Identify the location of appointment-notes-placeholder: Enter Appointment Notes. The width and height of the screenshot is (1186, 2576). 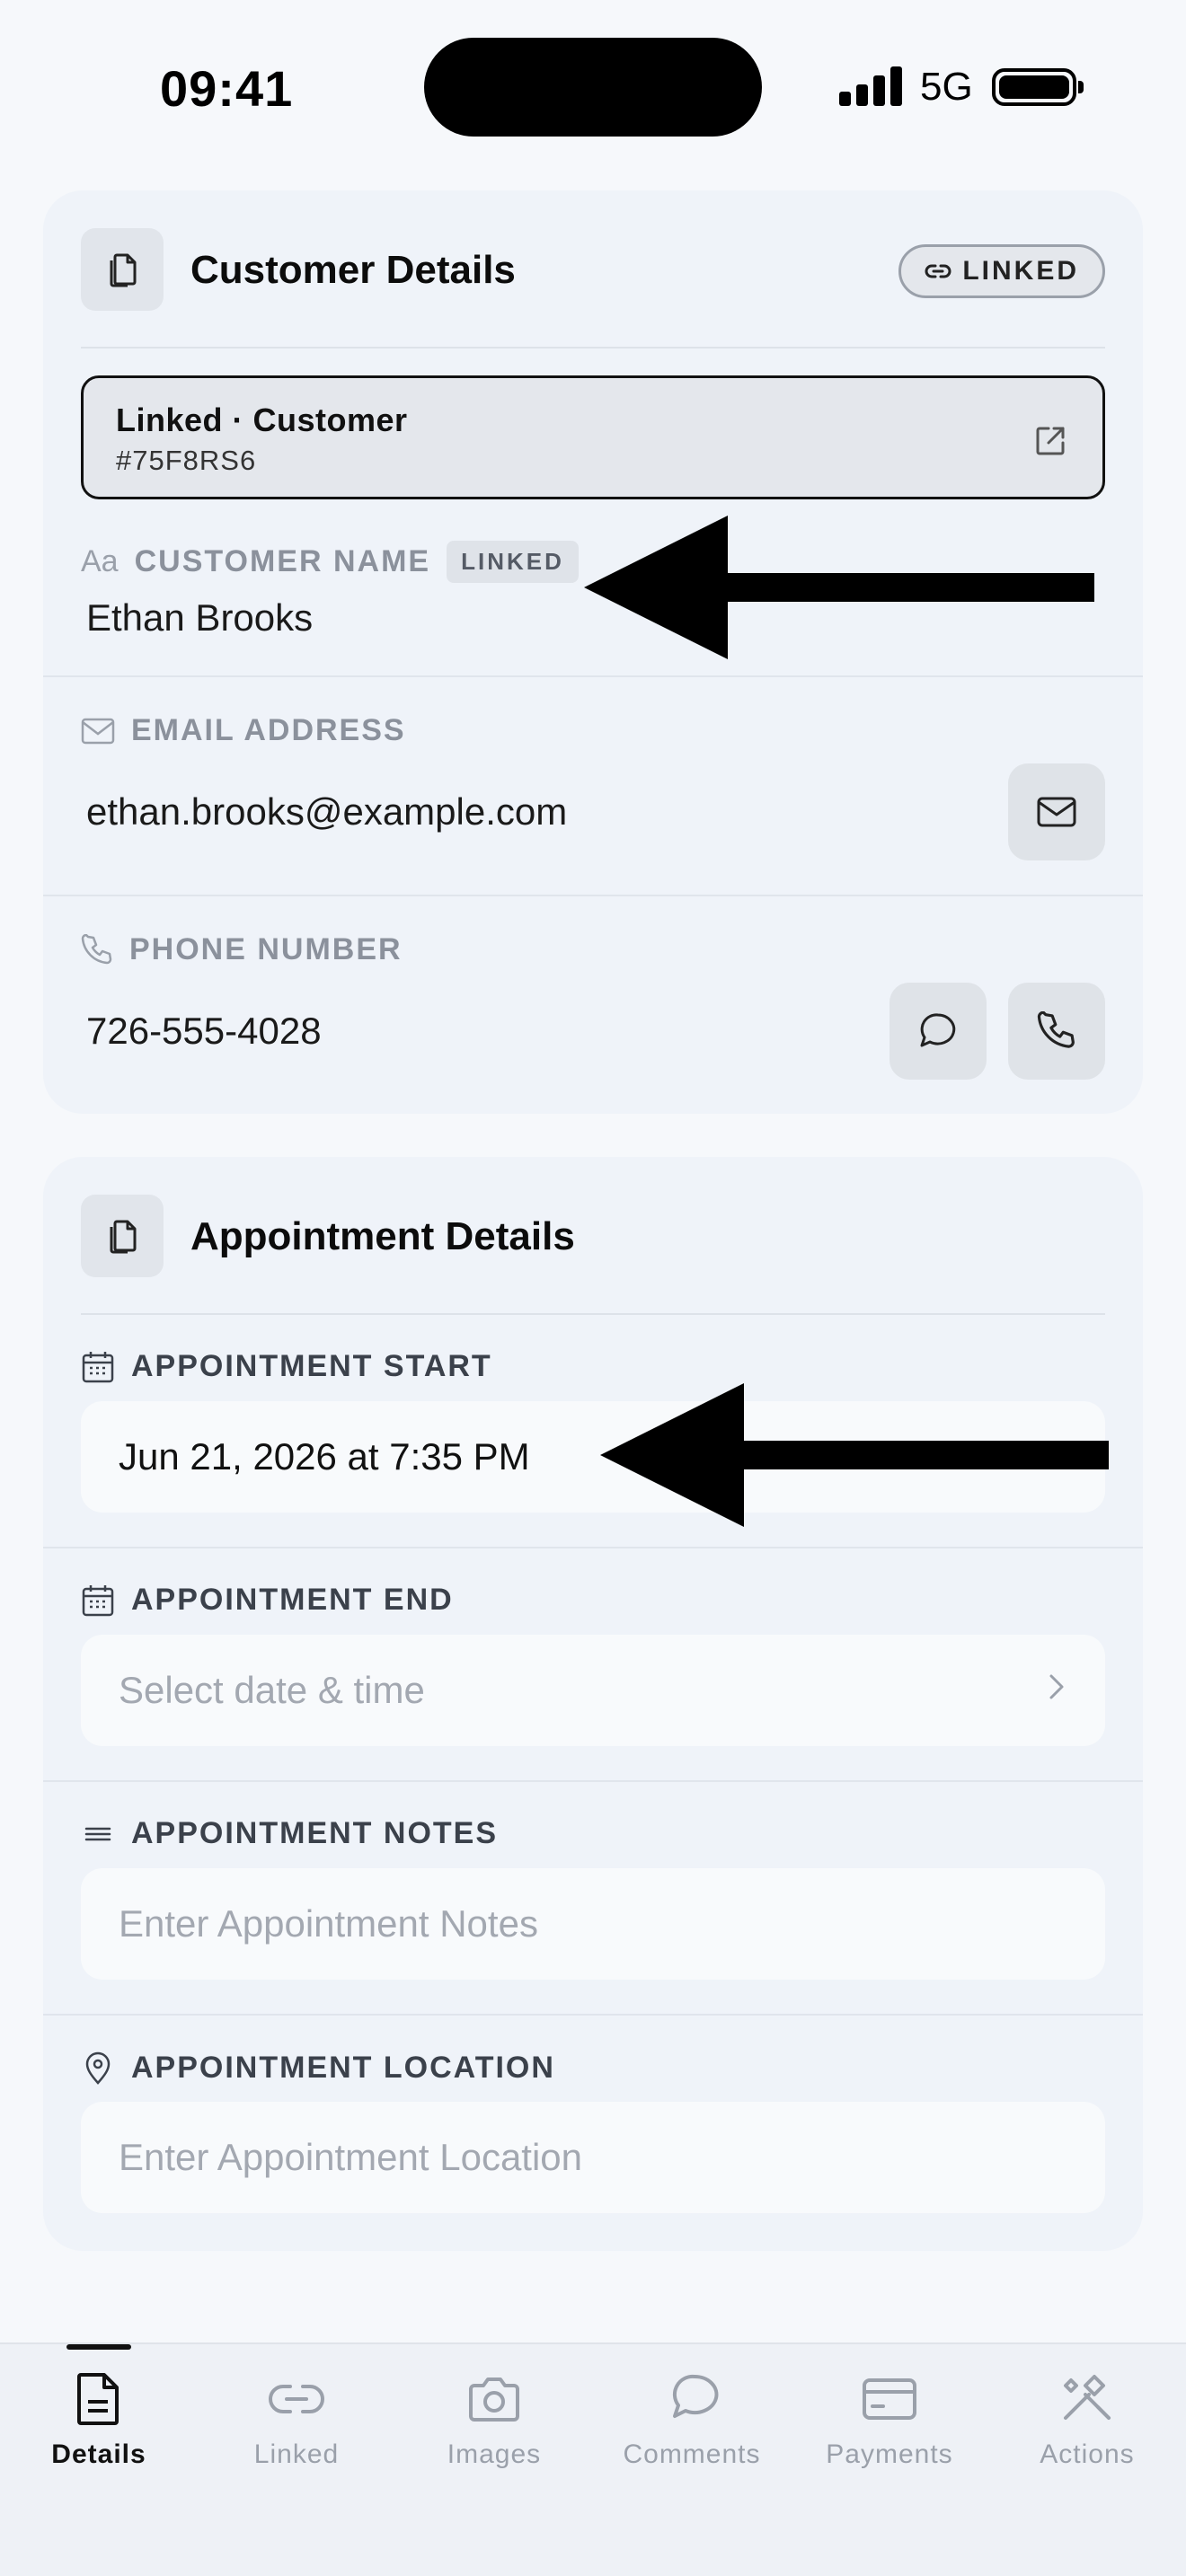
(328, 1923).